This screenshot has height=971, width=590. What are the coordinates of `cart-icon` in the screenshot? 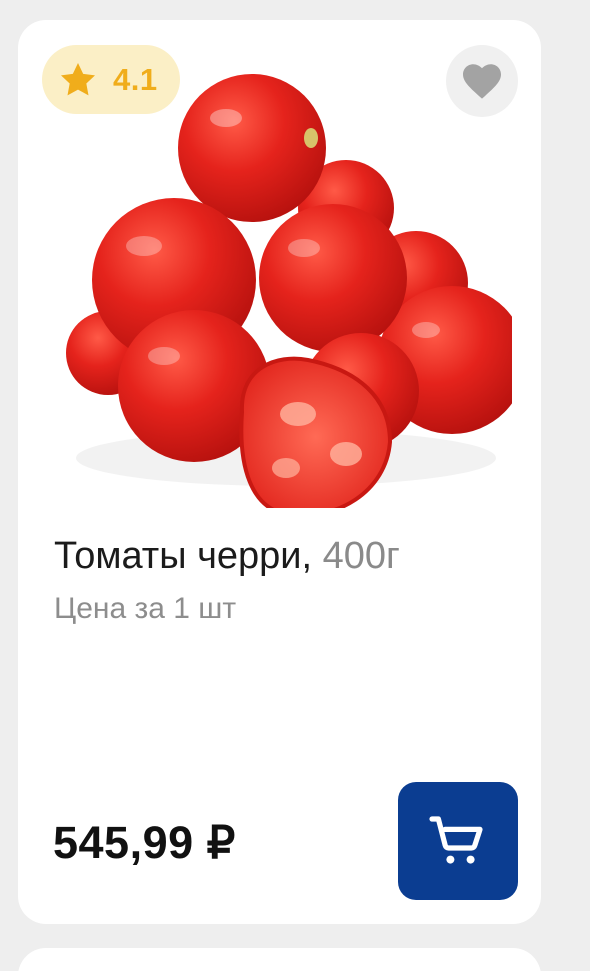 It's located at (456, 840).